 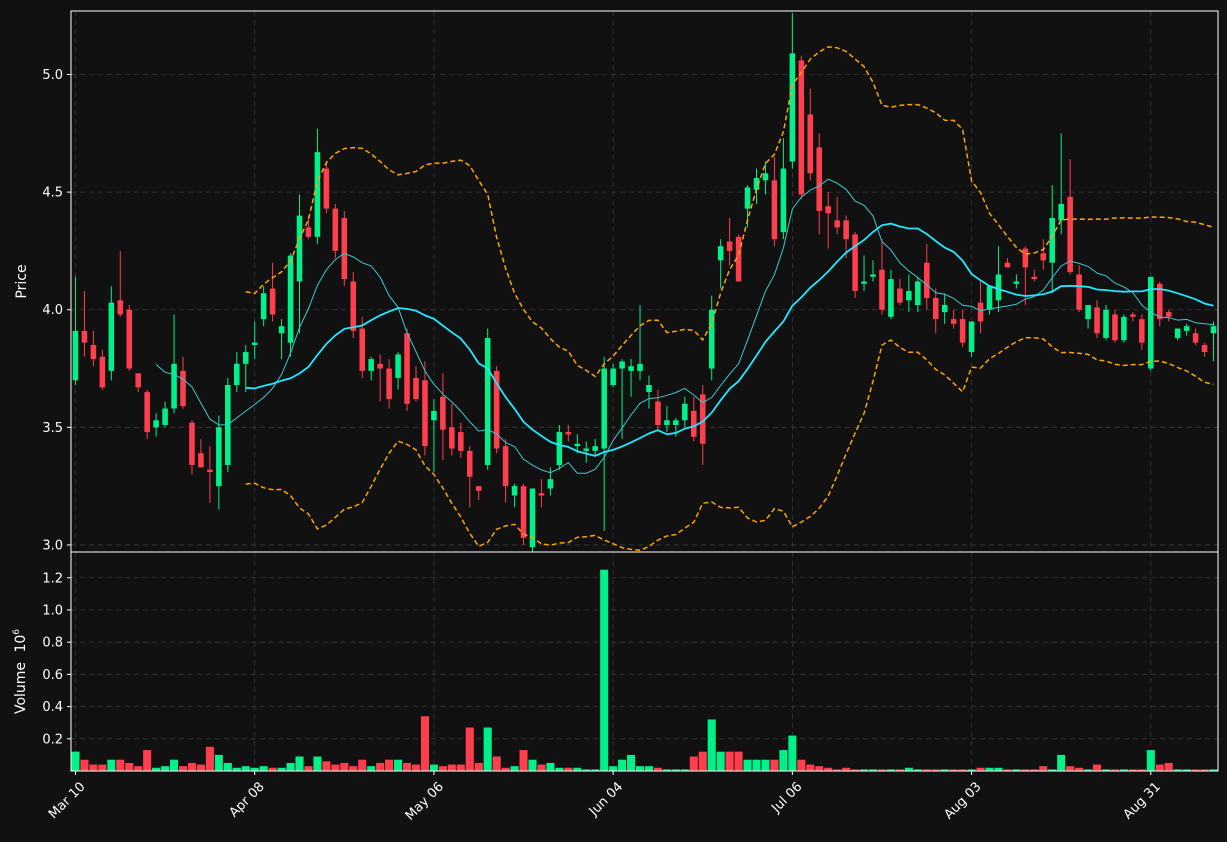 What do you see at coordinates (52, 643) in the screenshot?
I see `volume-tick-label: 0.8` at bounding box center [52, 643].